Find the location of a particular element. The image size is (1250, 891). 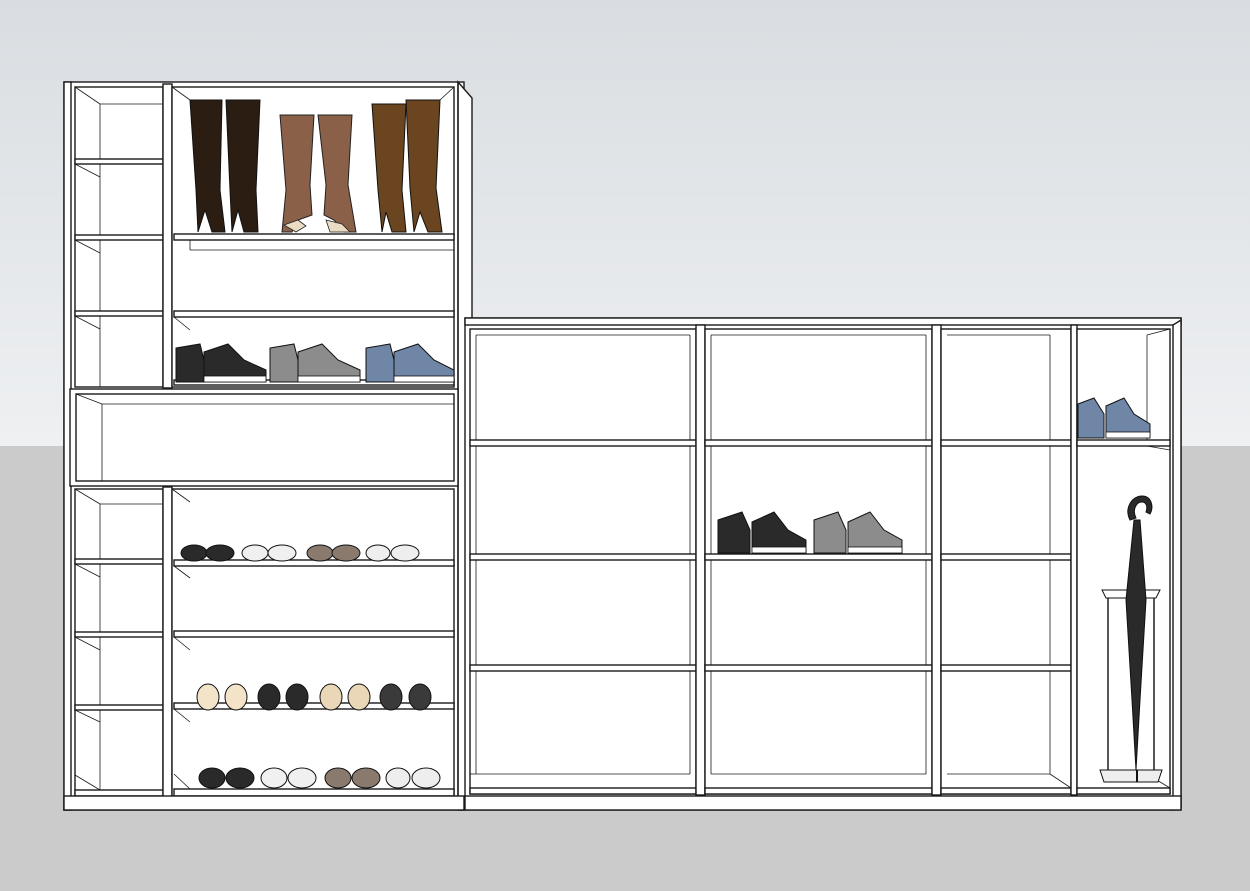

drawer is located at coordinates (264, 437).